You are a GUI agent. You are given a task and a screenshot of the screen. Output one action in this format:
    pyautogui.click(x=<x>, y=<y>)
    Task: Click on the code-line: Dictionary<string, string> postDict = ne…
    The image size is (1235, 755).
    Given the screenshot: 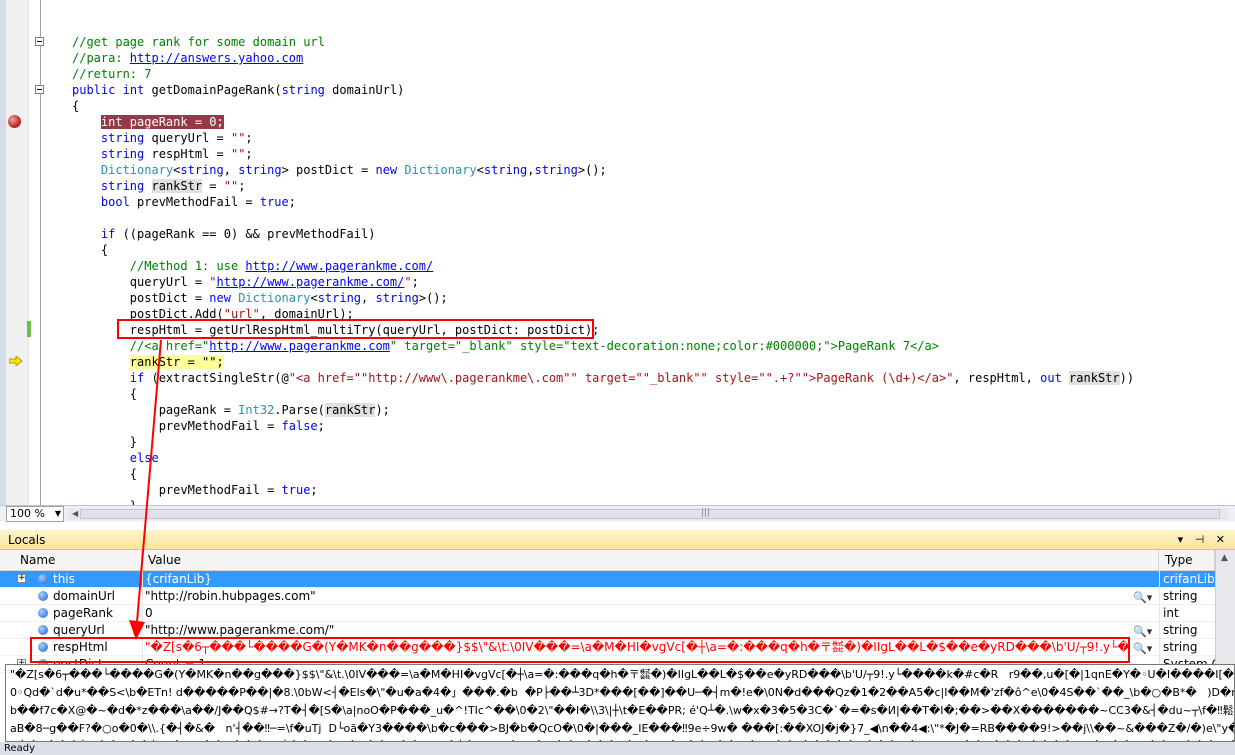 What is the action you would take?
    pyautogui.click(x=339, y=170)
    